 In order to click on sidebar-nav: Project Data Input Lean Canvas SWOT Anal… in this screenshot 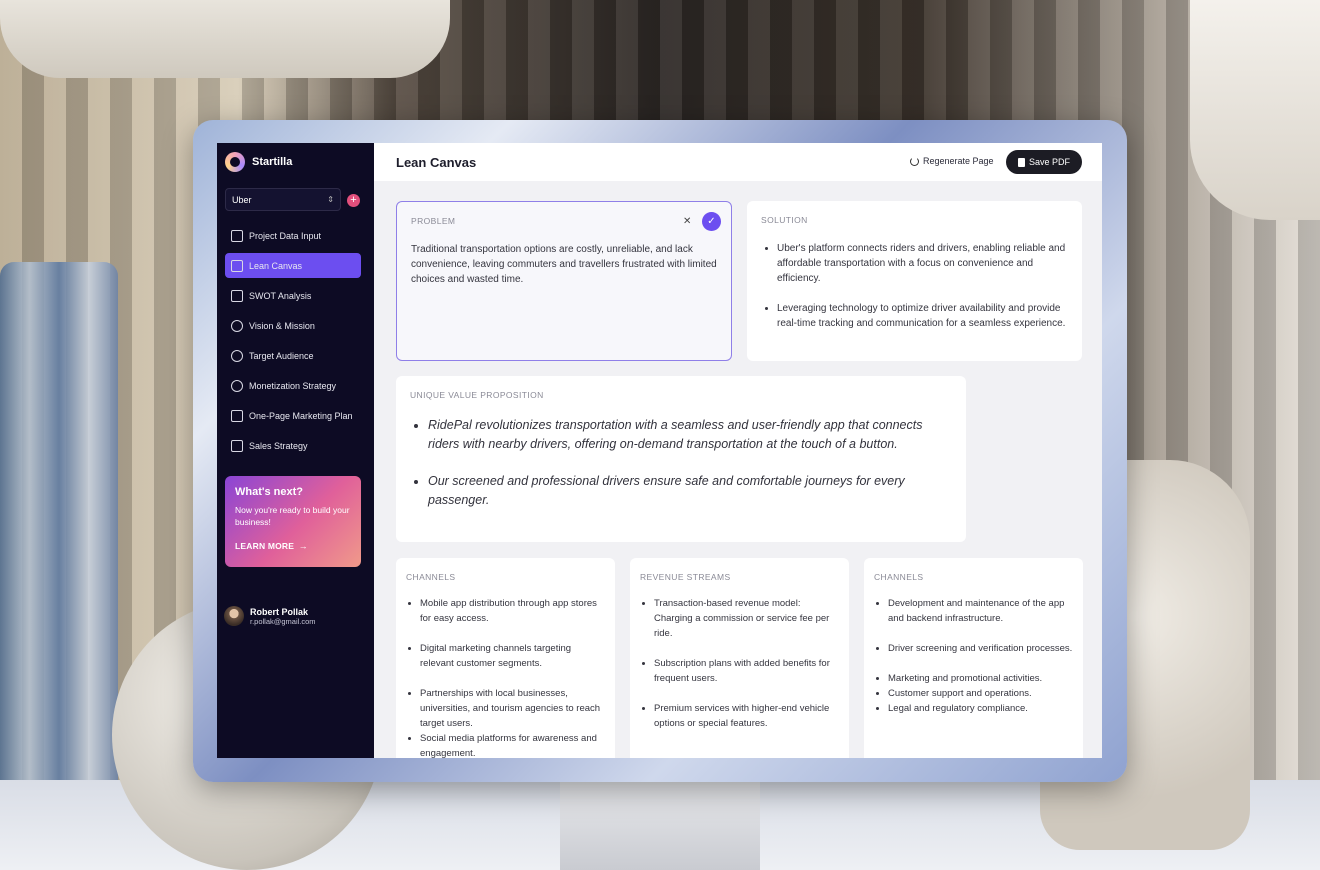, I will do `click(293, 343)`.